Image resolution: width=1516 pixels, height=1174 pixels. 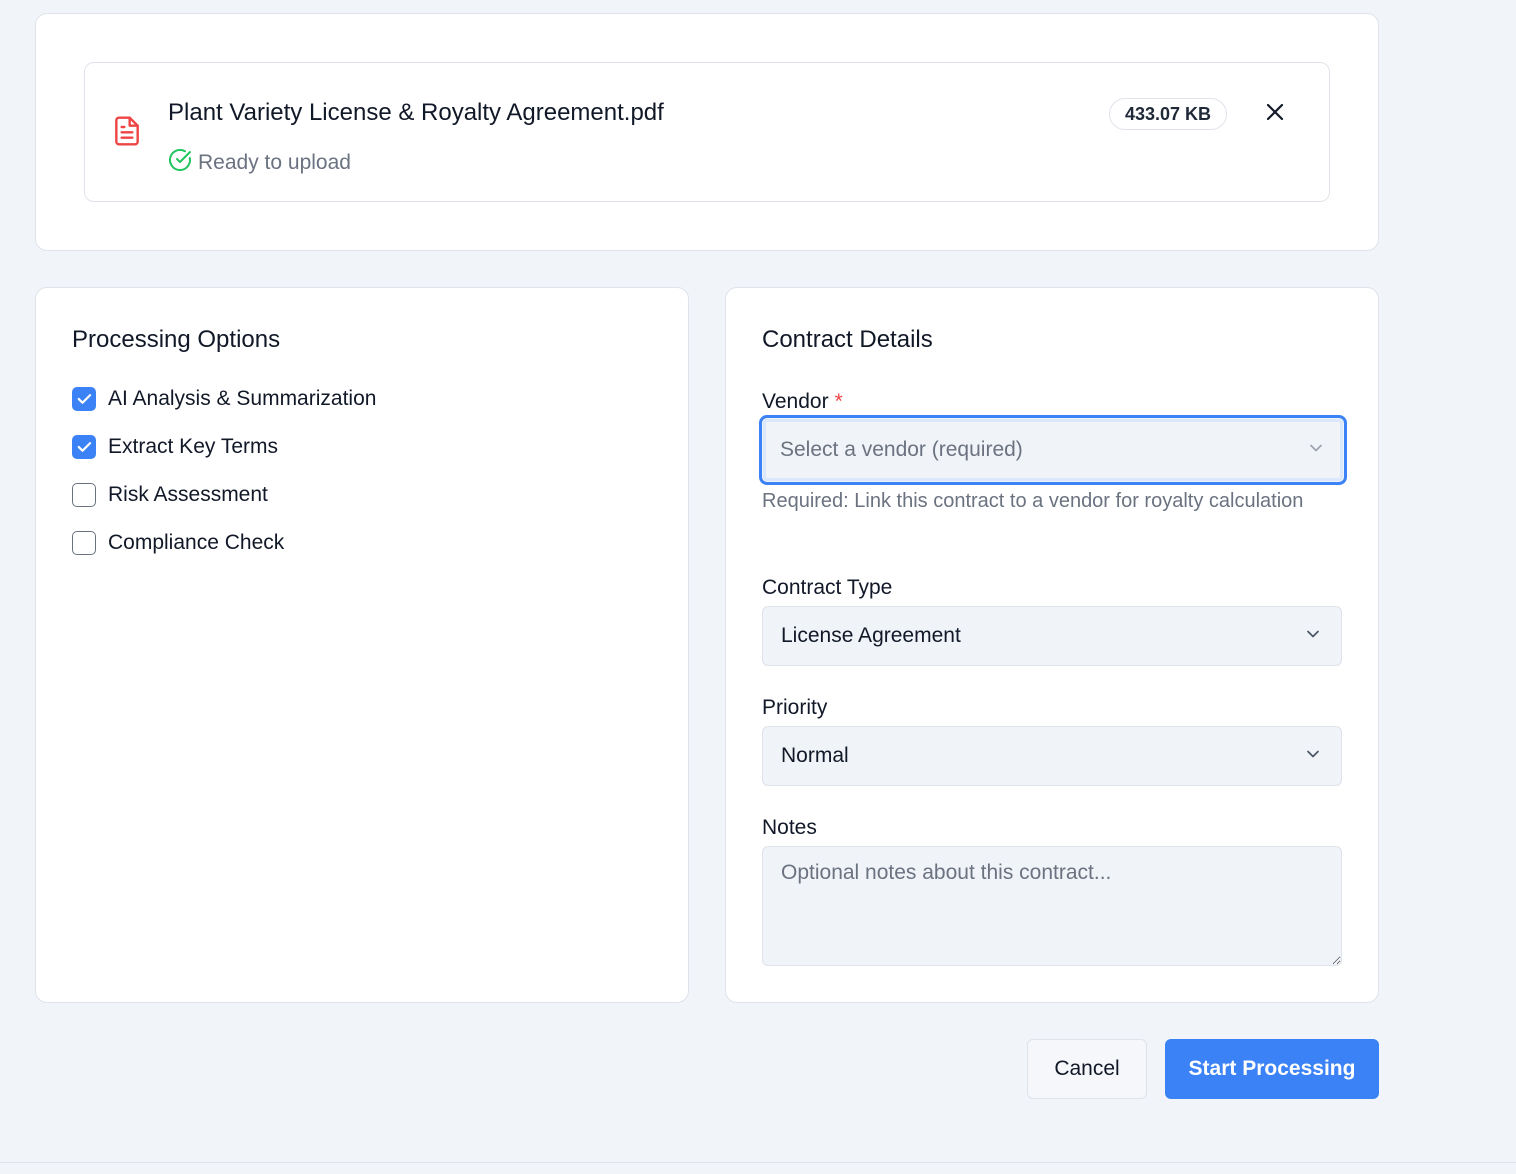 What do you see at coordinates (193, 446) in the screenshot?
I see `option-label: Extract Key Terms` at bounding box center [193, 446].